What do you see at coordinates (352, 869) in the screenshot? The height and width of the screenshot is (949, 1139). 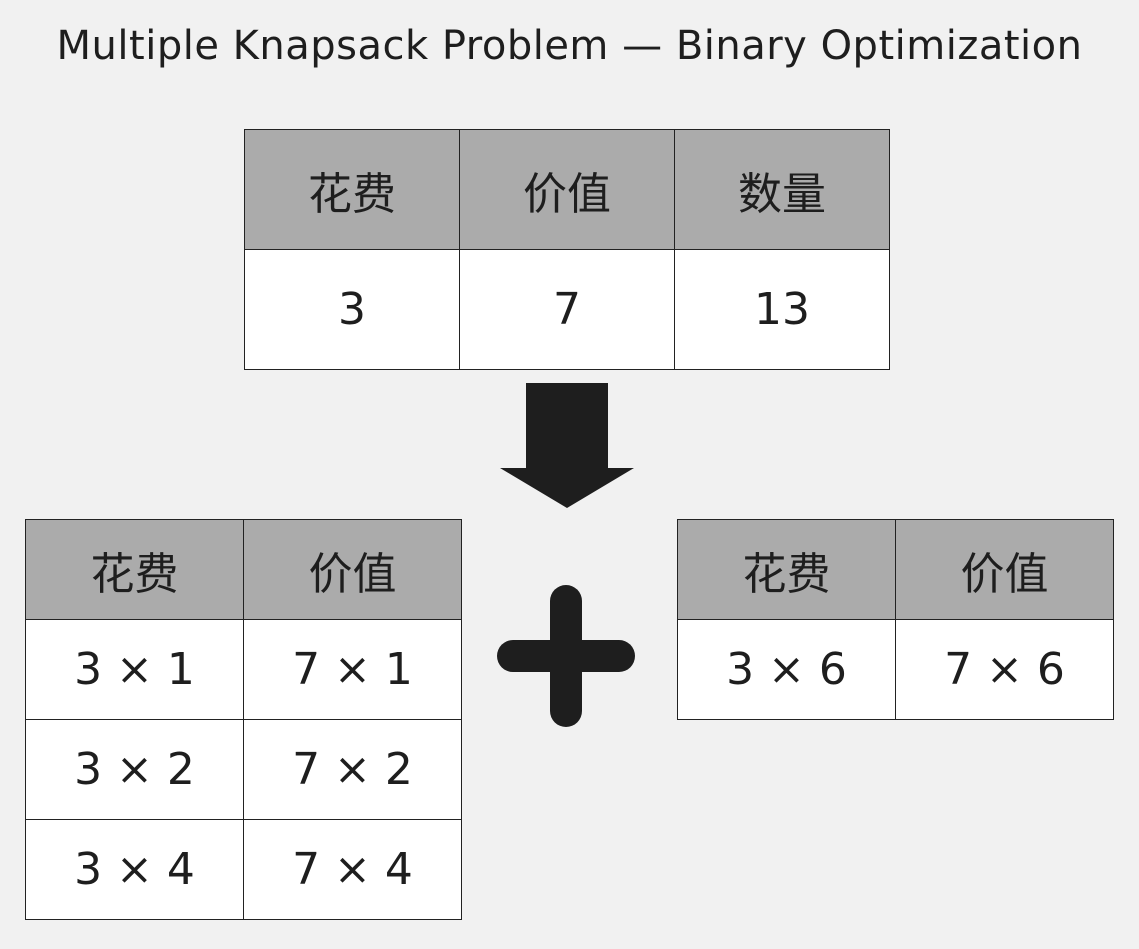 I see `cell-value: 7 × 4` at bounding box center [352, 869].